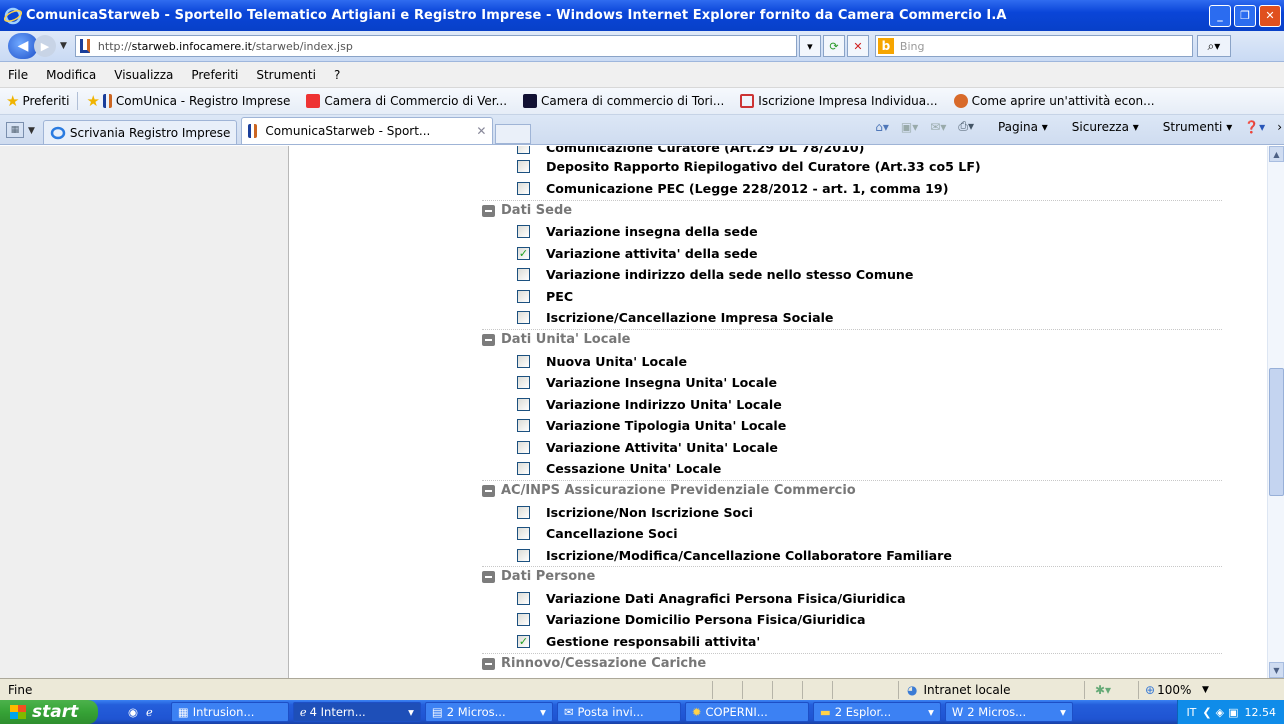 This screenshot has width=1284, height=724. I want to click on chevron-right-icon: ›, so click(1279, 127).